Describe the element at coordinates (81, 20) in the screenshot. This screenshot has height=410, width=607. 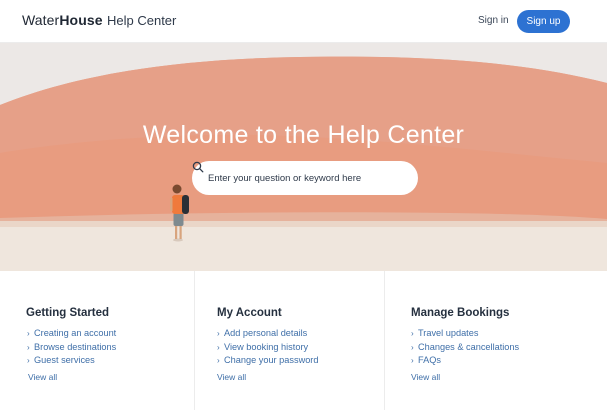
I see `logo-text-house: House` at that location.